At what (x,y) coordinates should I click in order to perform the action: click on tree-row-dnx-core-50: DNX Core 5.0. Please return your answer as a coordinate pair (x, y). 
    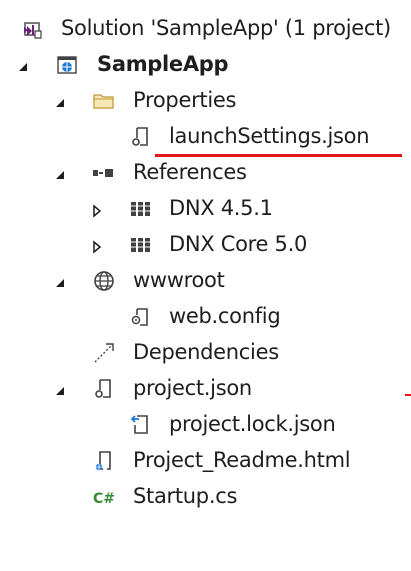
    Looking at the image, I should click on (205, 244).